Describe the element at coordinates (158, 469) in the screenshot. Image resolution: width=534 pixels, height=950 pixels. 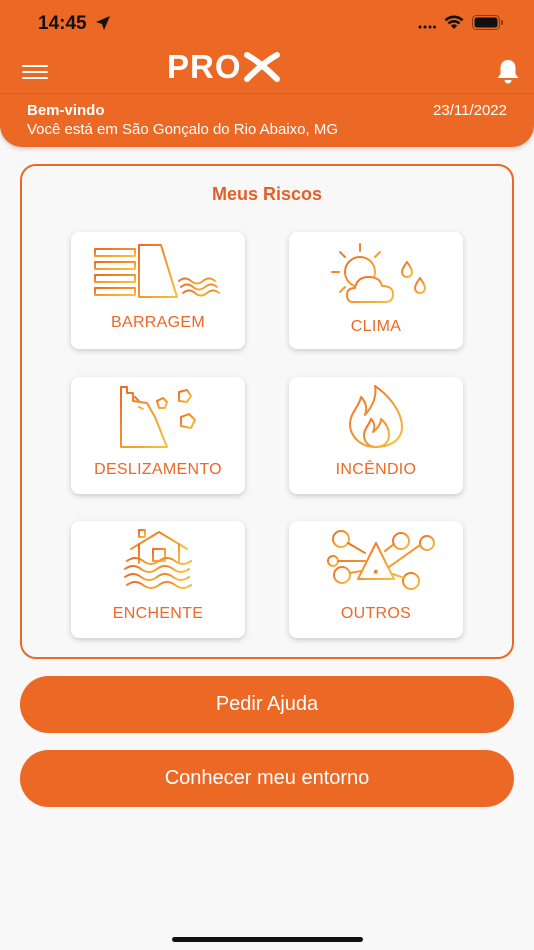
I see `risk-label: DESLIZAMENTO` at that location.